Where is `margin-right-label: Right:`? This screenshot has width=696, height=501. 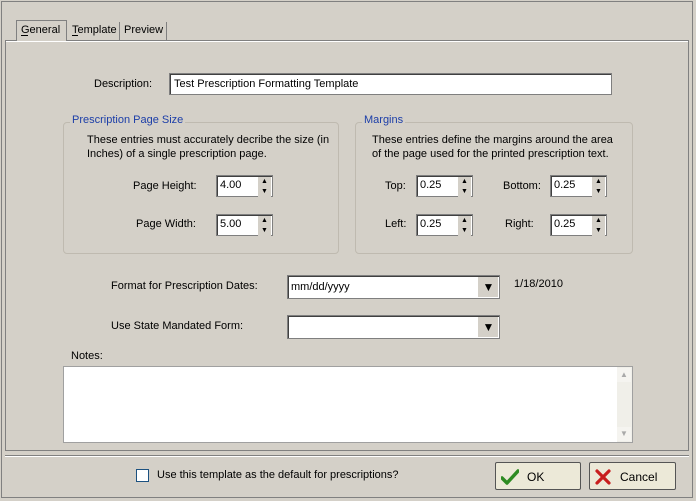 margin-right-label: Right: is located at coordinates (519, 224).